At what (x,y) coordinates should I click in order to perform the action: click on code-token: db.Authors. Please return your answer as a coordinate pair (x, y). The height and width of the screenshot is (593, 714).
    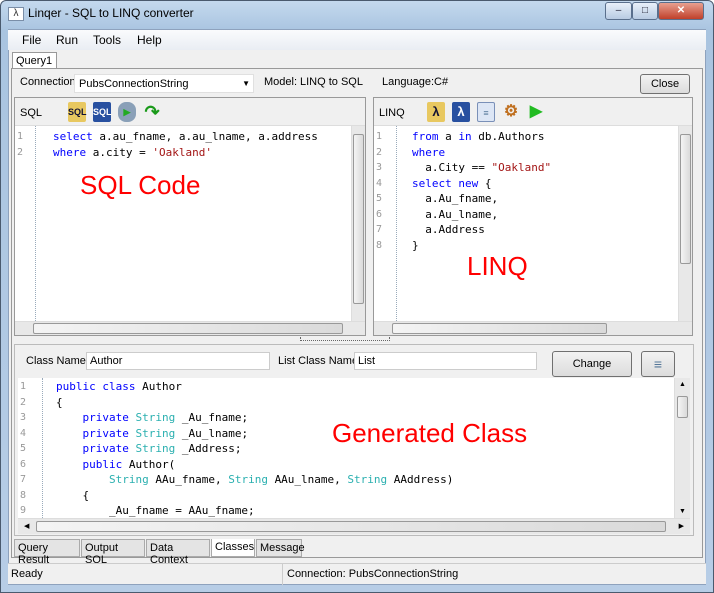
    Looking at the image, I should click on (511, 136).